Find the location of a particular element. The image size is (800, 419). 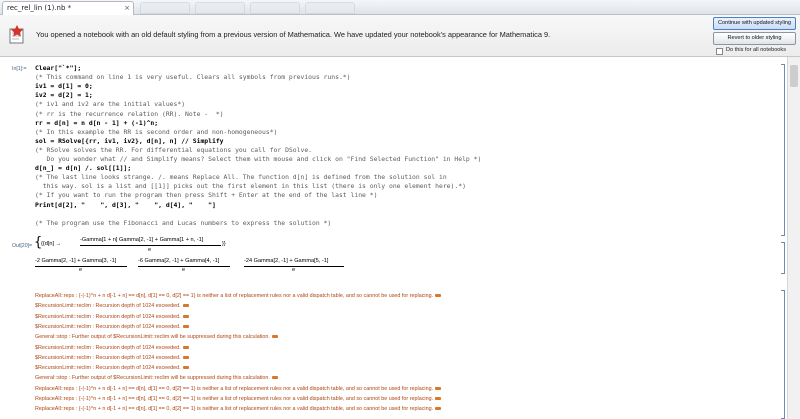

fraction-bar is located at coordinates (150, 245).